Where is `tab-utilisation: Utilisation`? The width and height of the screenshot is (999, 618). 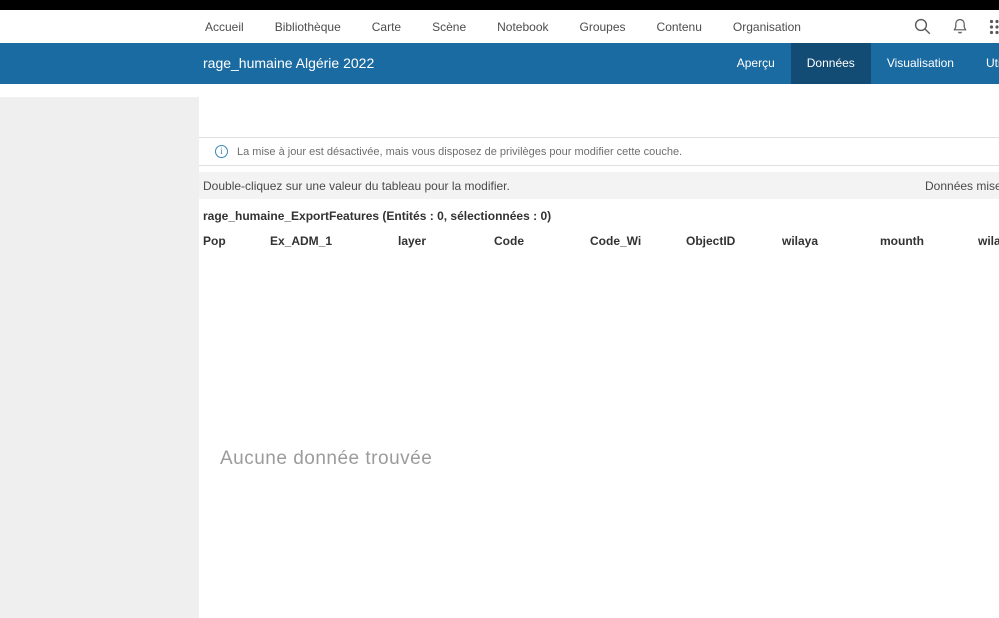
tab-utilisation: Utilisation is located at coordinates (984, 63).